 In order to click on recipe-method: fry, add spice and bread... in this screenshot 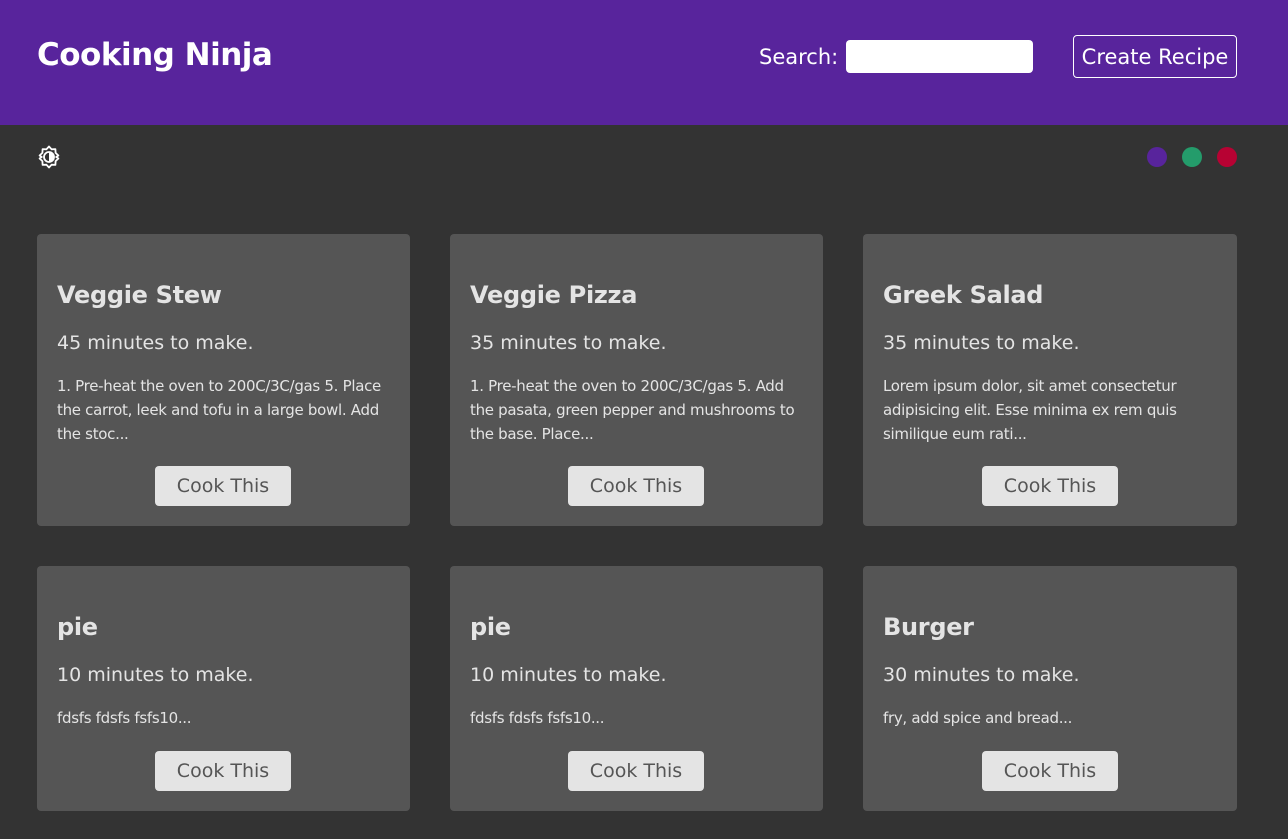, I will do `click(978, 718)`.